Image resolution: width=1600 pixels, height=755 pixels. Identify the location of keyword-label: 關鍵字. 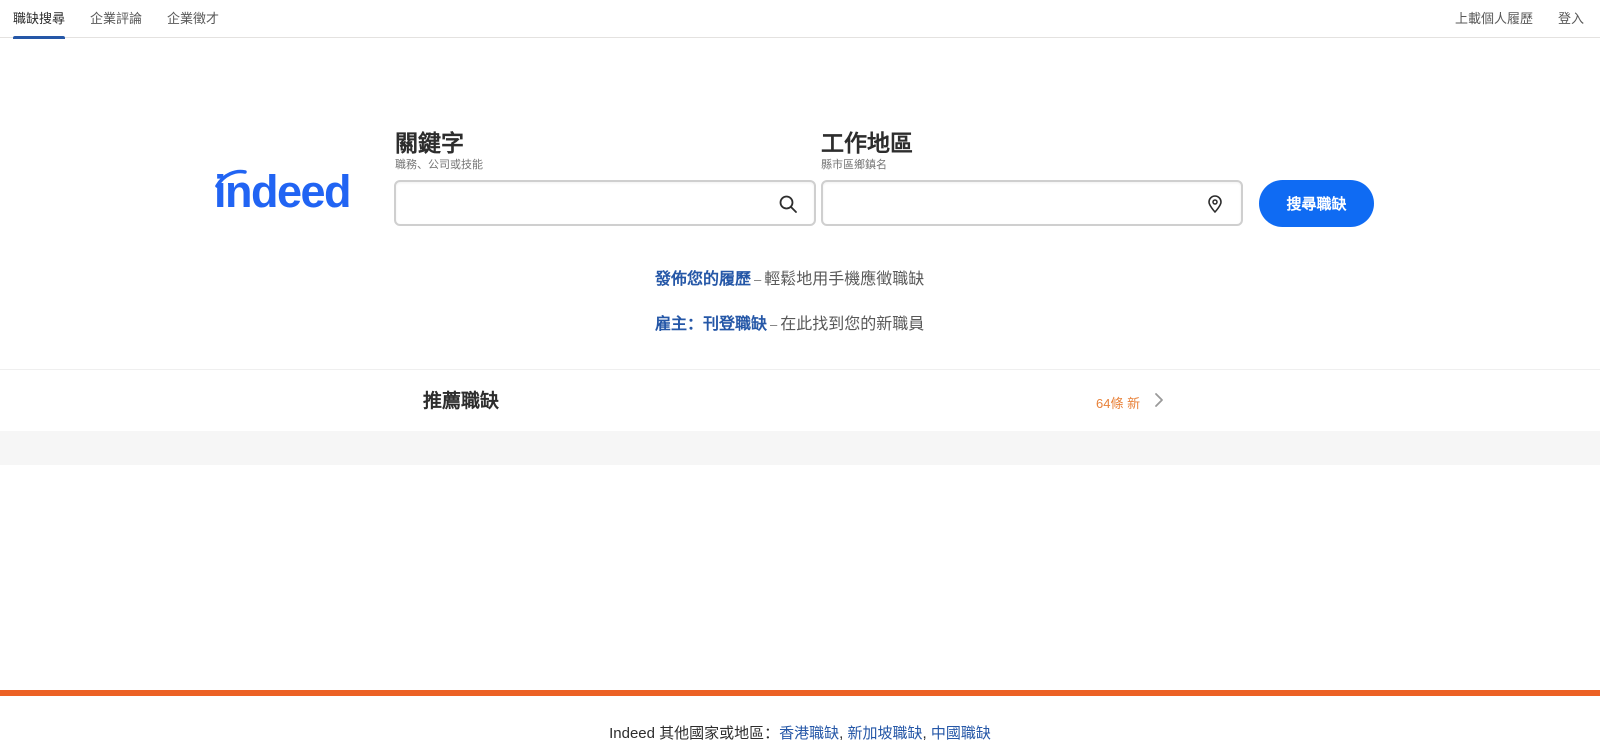
(429, 143).